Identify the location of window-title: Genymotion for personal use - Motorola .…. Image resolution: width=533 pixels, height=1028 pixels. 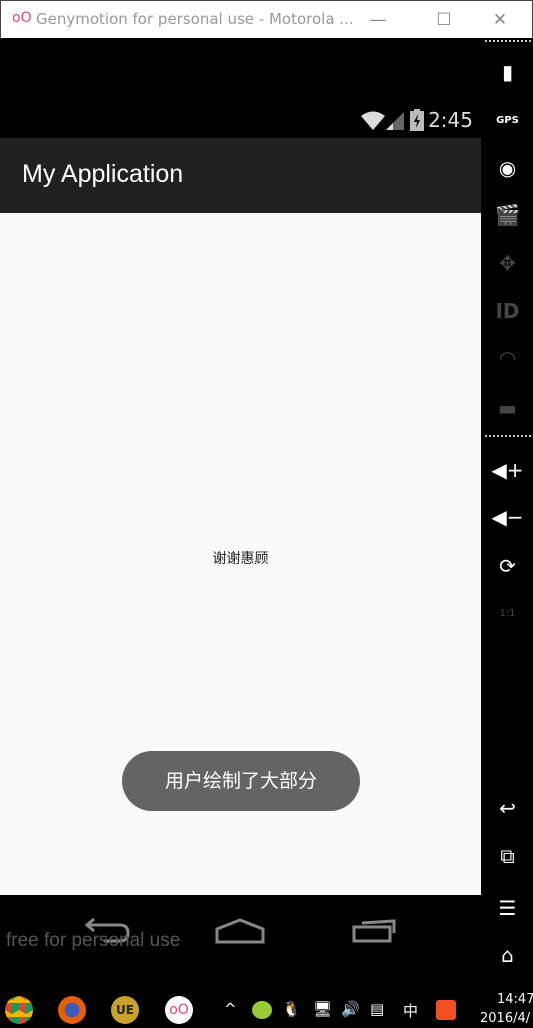
(195, 19).